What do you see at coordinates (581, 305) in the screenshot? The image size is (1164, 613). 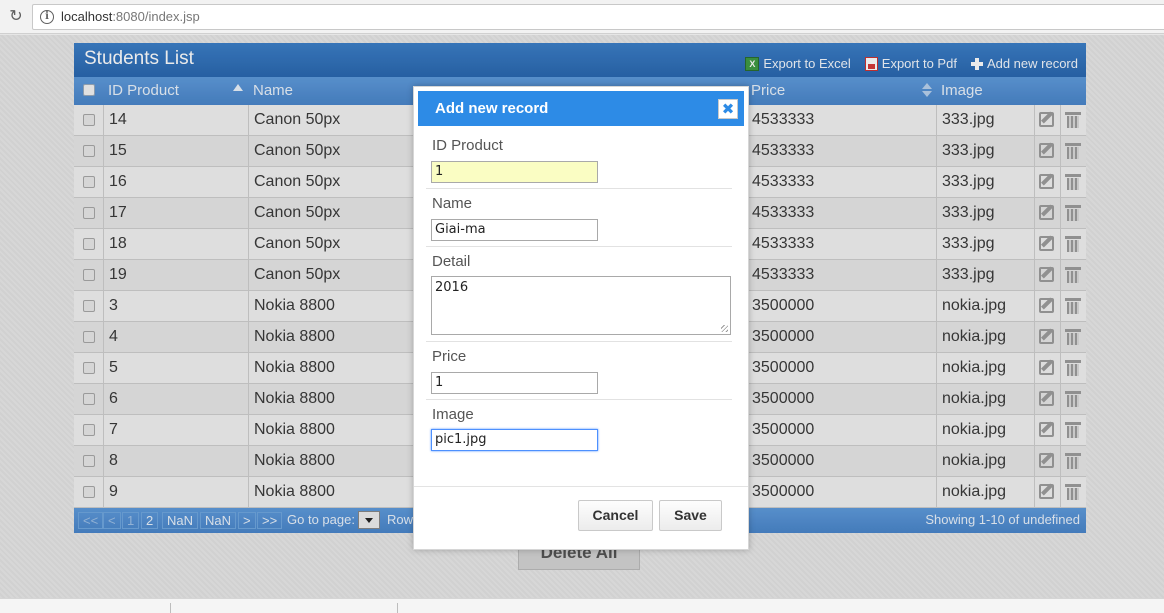 I see `detail-textarea: 2016` at bounding box center [581, 305].